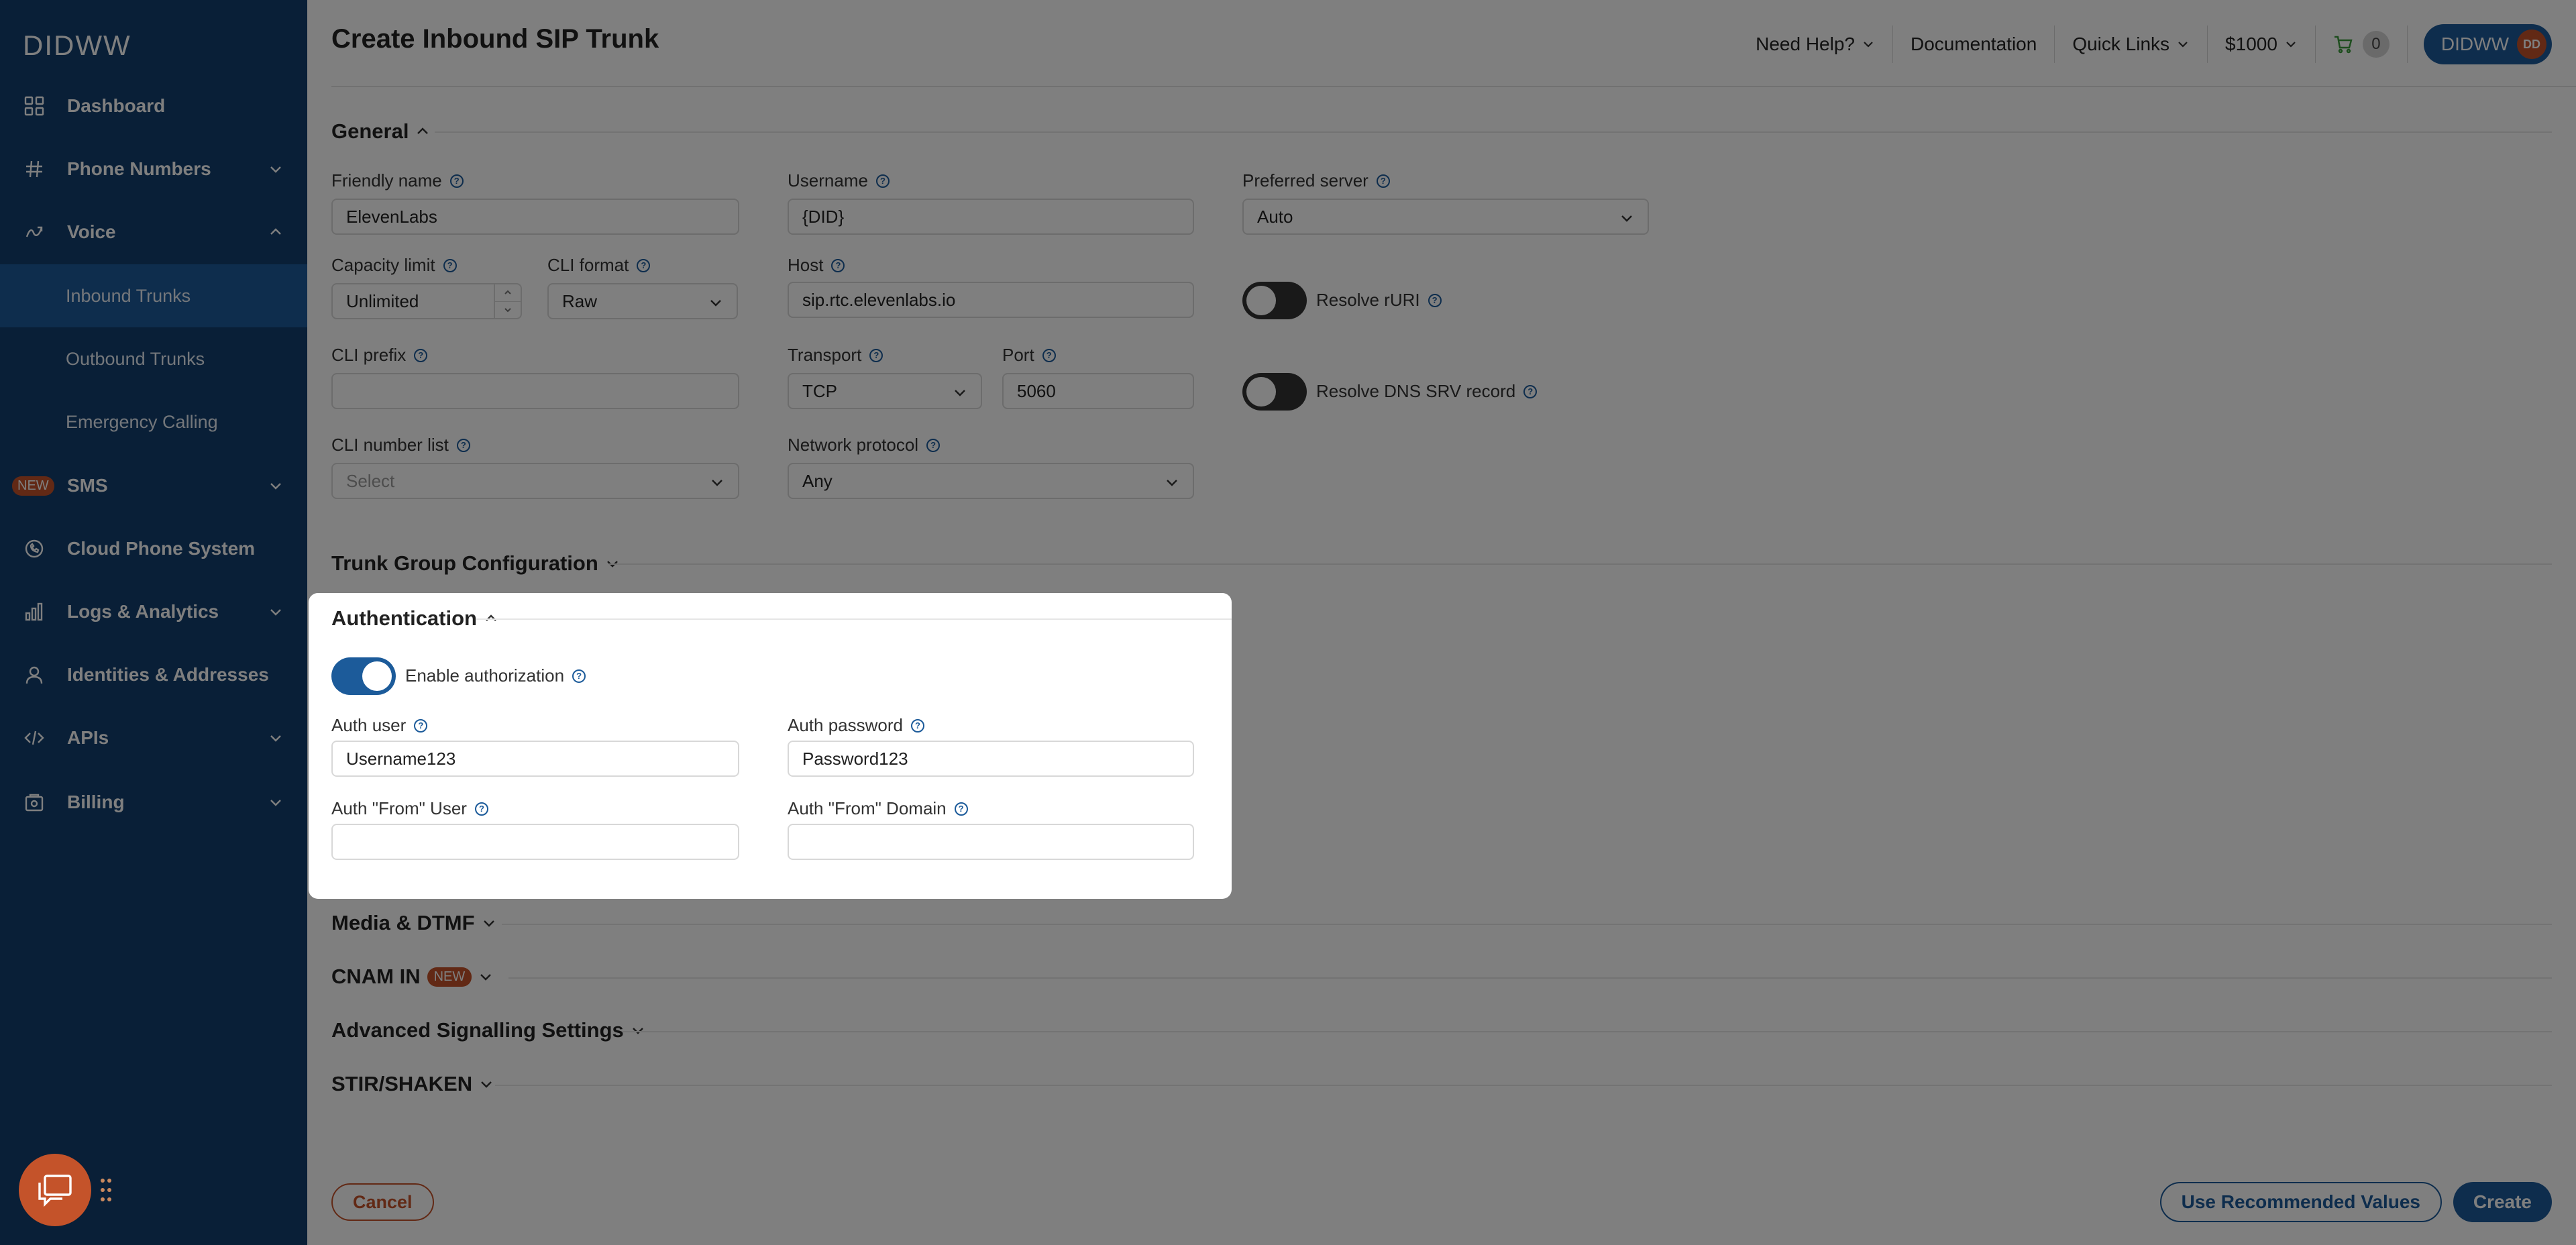 This screenshot has width=2576, height=1245. I want to click on transport-label: Transport?, so click(835, 355).